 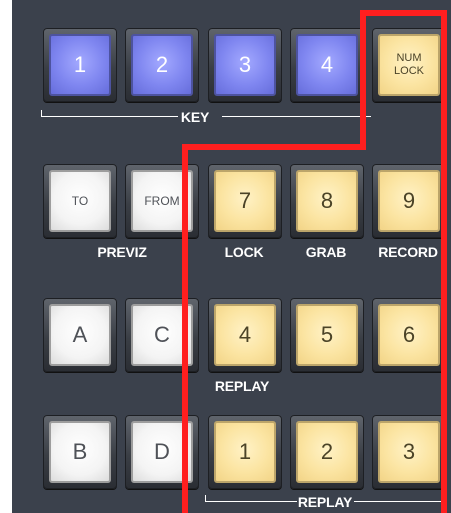 I want to click on key-b-cap: B, so click(x=80, y=452).